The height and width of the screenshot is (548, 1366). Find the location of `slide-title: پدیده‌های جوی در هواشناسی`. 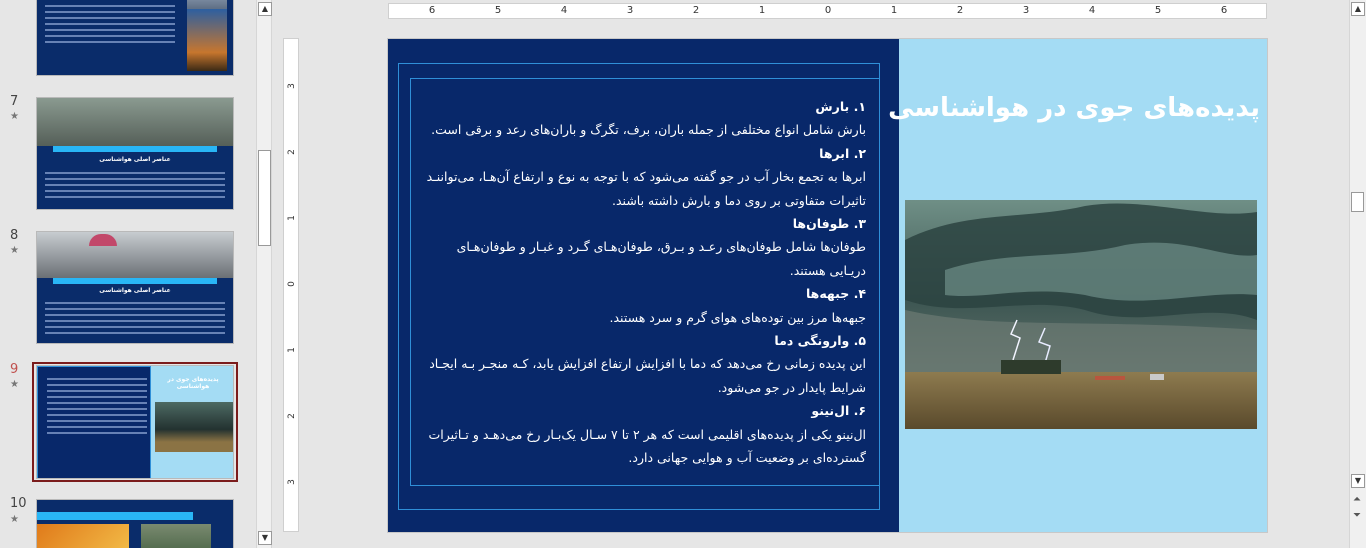

slide-title: پدیده‌های جوی در هواشناسی is located at coordinates (1074, 108).